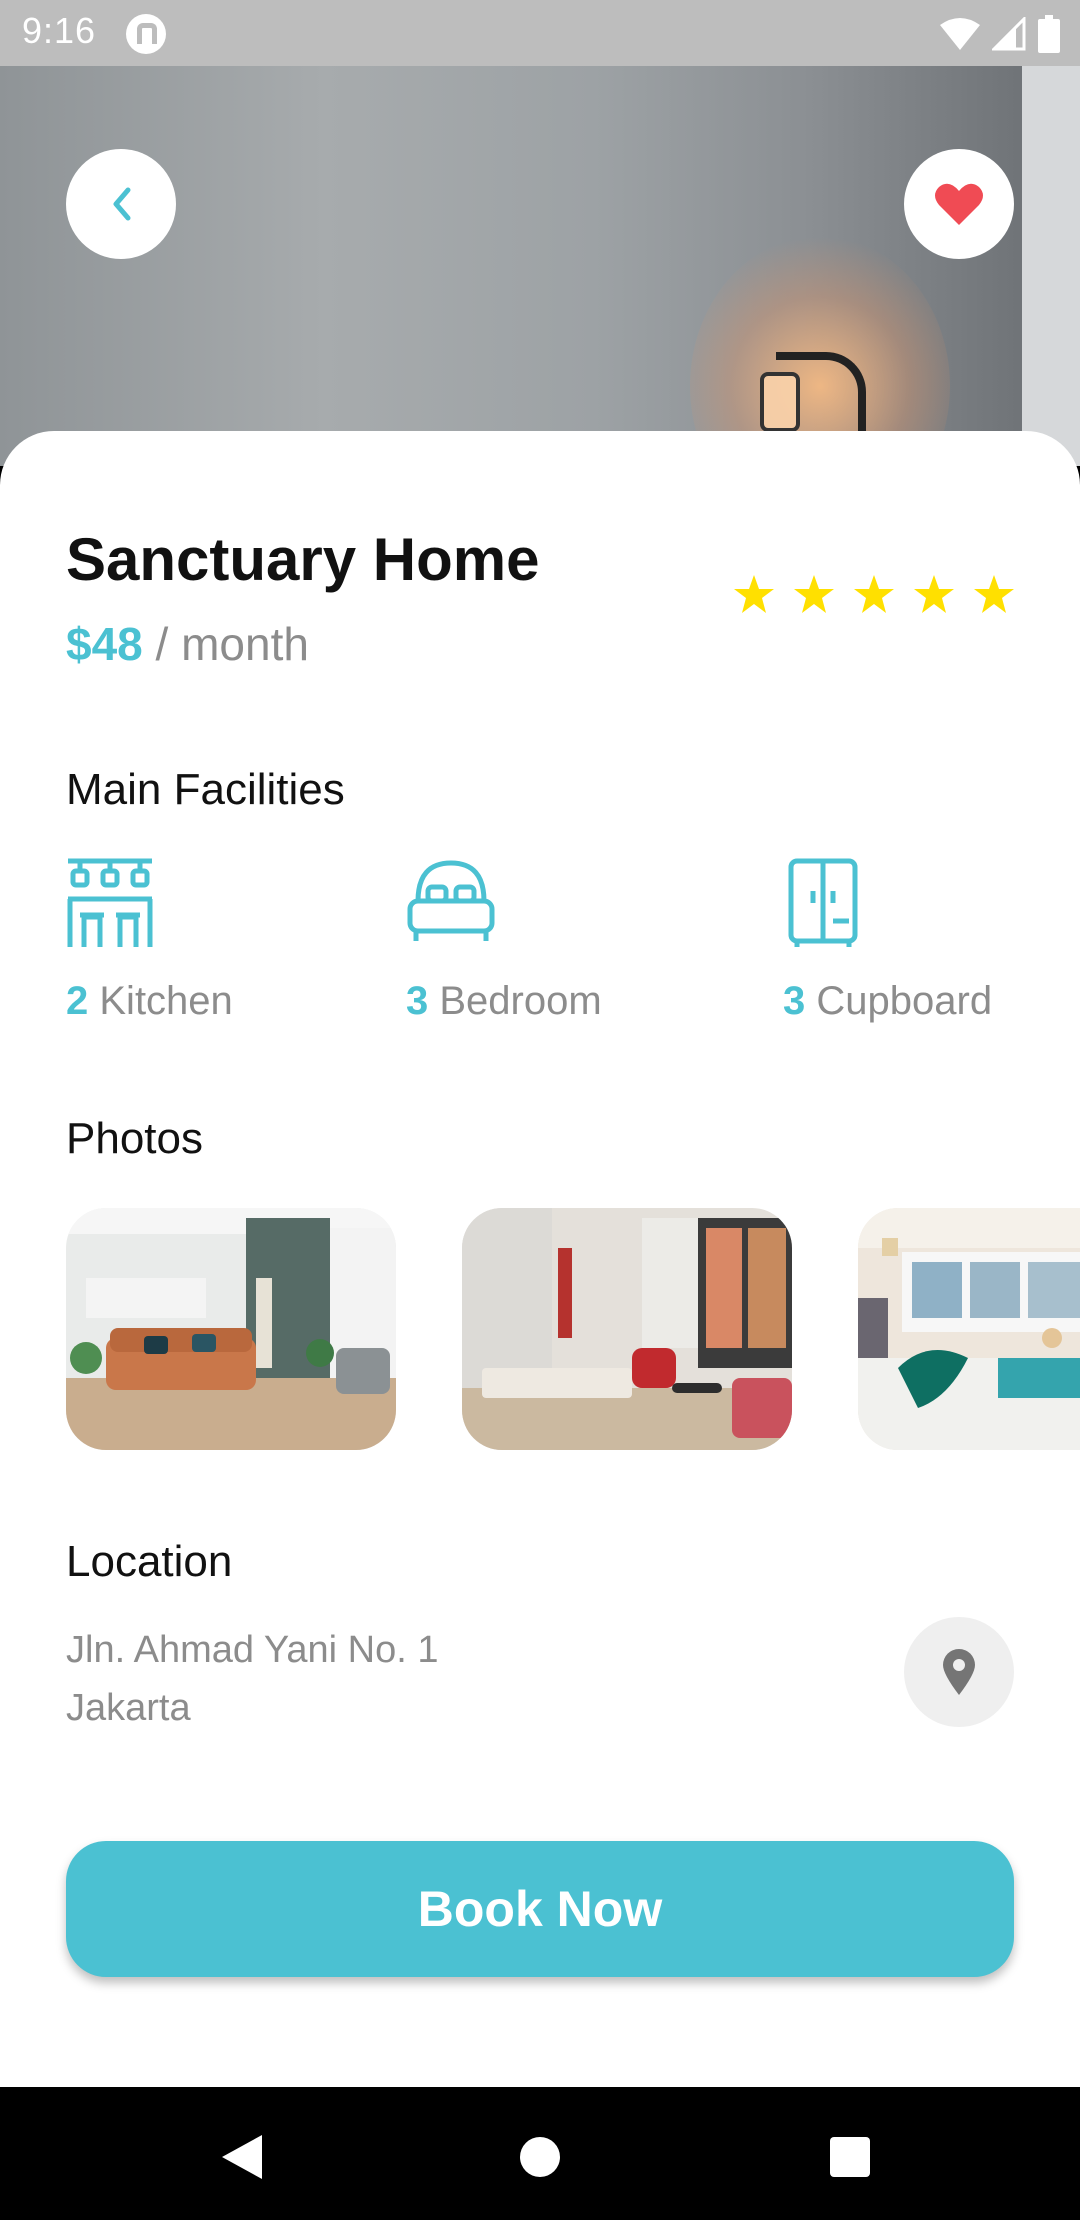 Image resolution: width=1080 pixels, height=2220 pixels. I want to click on battery-icon, so click(1049, 34).